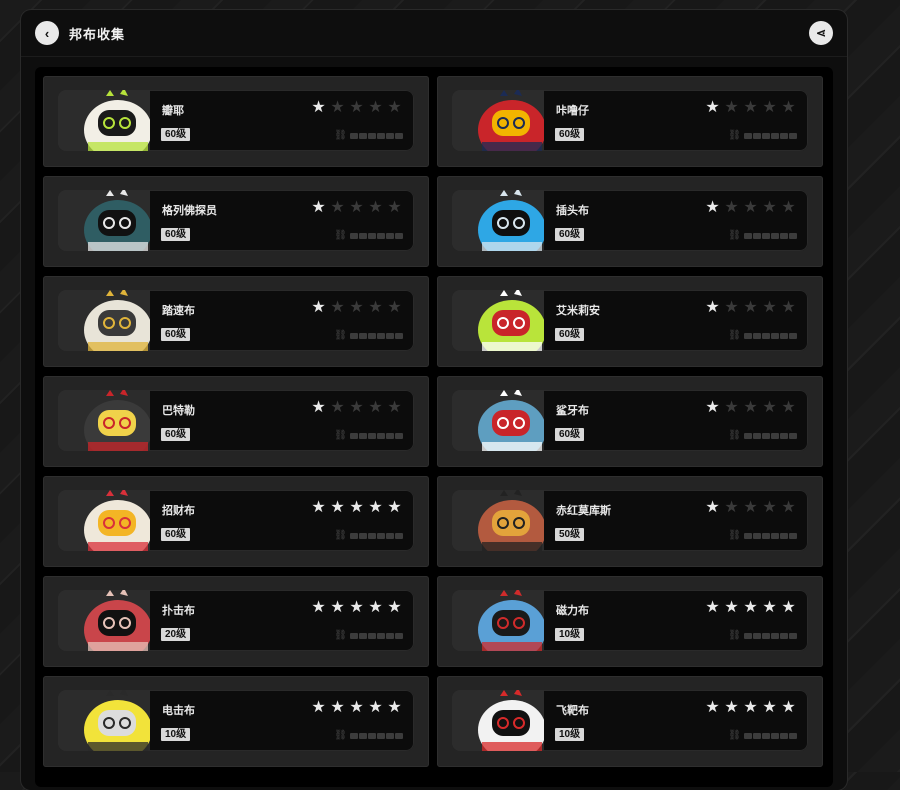 This screenshot has height=790, width=900. What do you see at coordinates (630, 321) in the screenshot?
I see `bangboo-card: 艾米莉安 60级 ★ ★ ★ ★ ★ ⛓` at bounding box center [630, 321].